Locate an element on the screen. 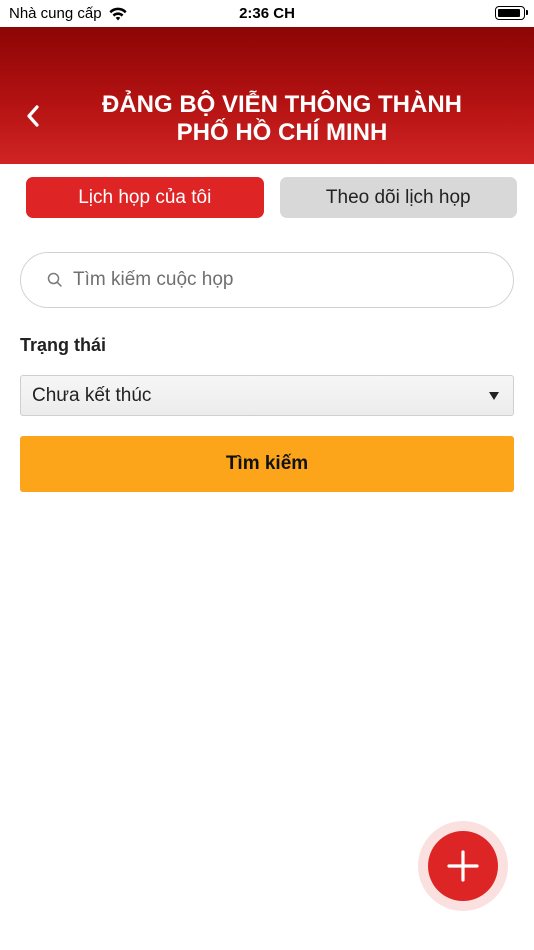 The image size is (534, 950). search-icon is located at coordinates (55, 280).